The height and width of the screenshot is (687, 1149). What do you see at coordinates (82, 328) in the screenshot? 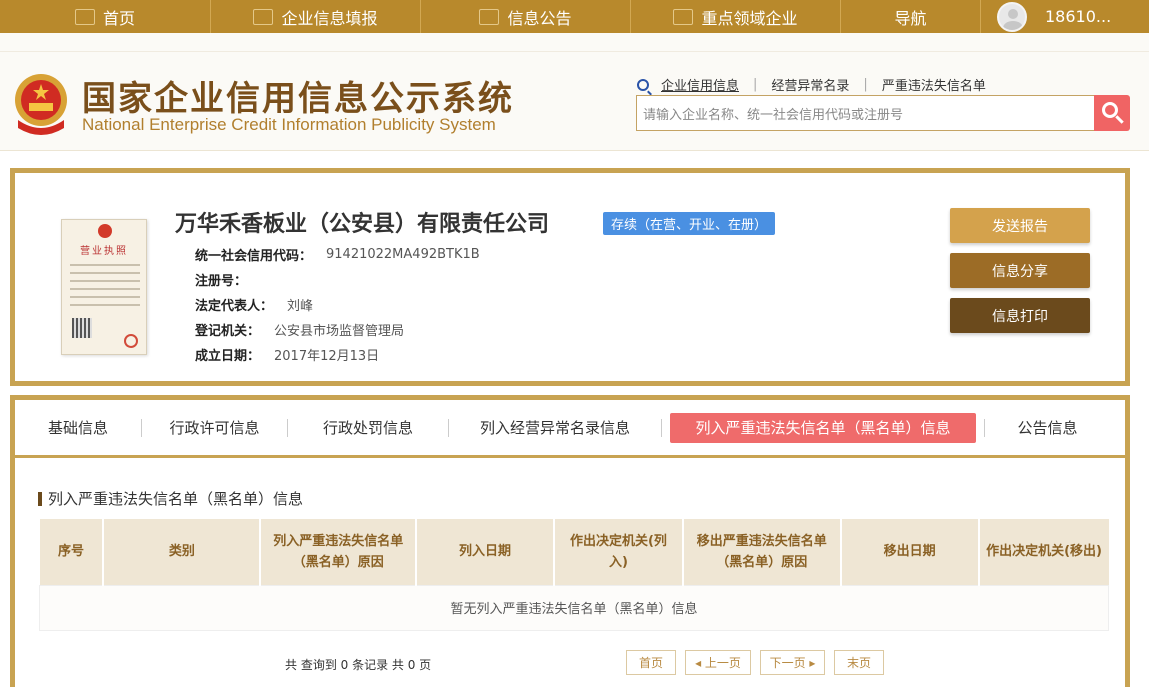
I see `qr-code-icon` at bounding box center [82, 328].